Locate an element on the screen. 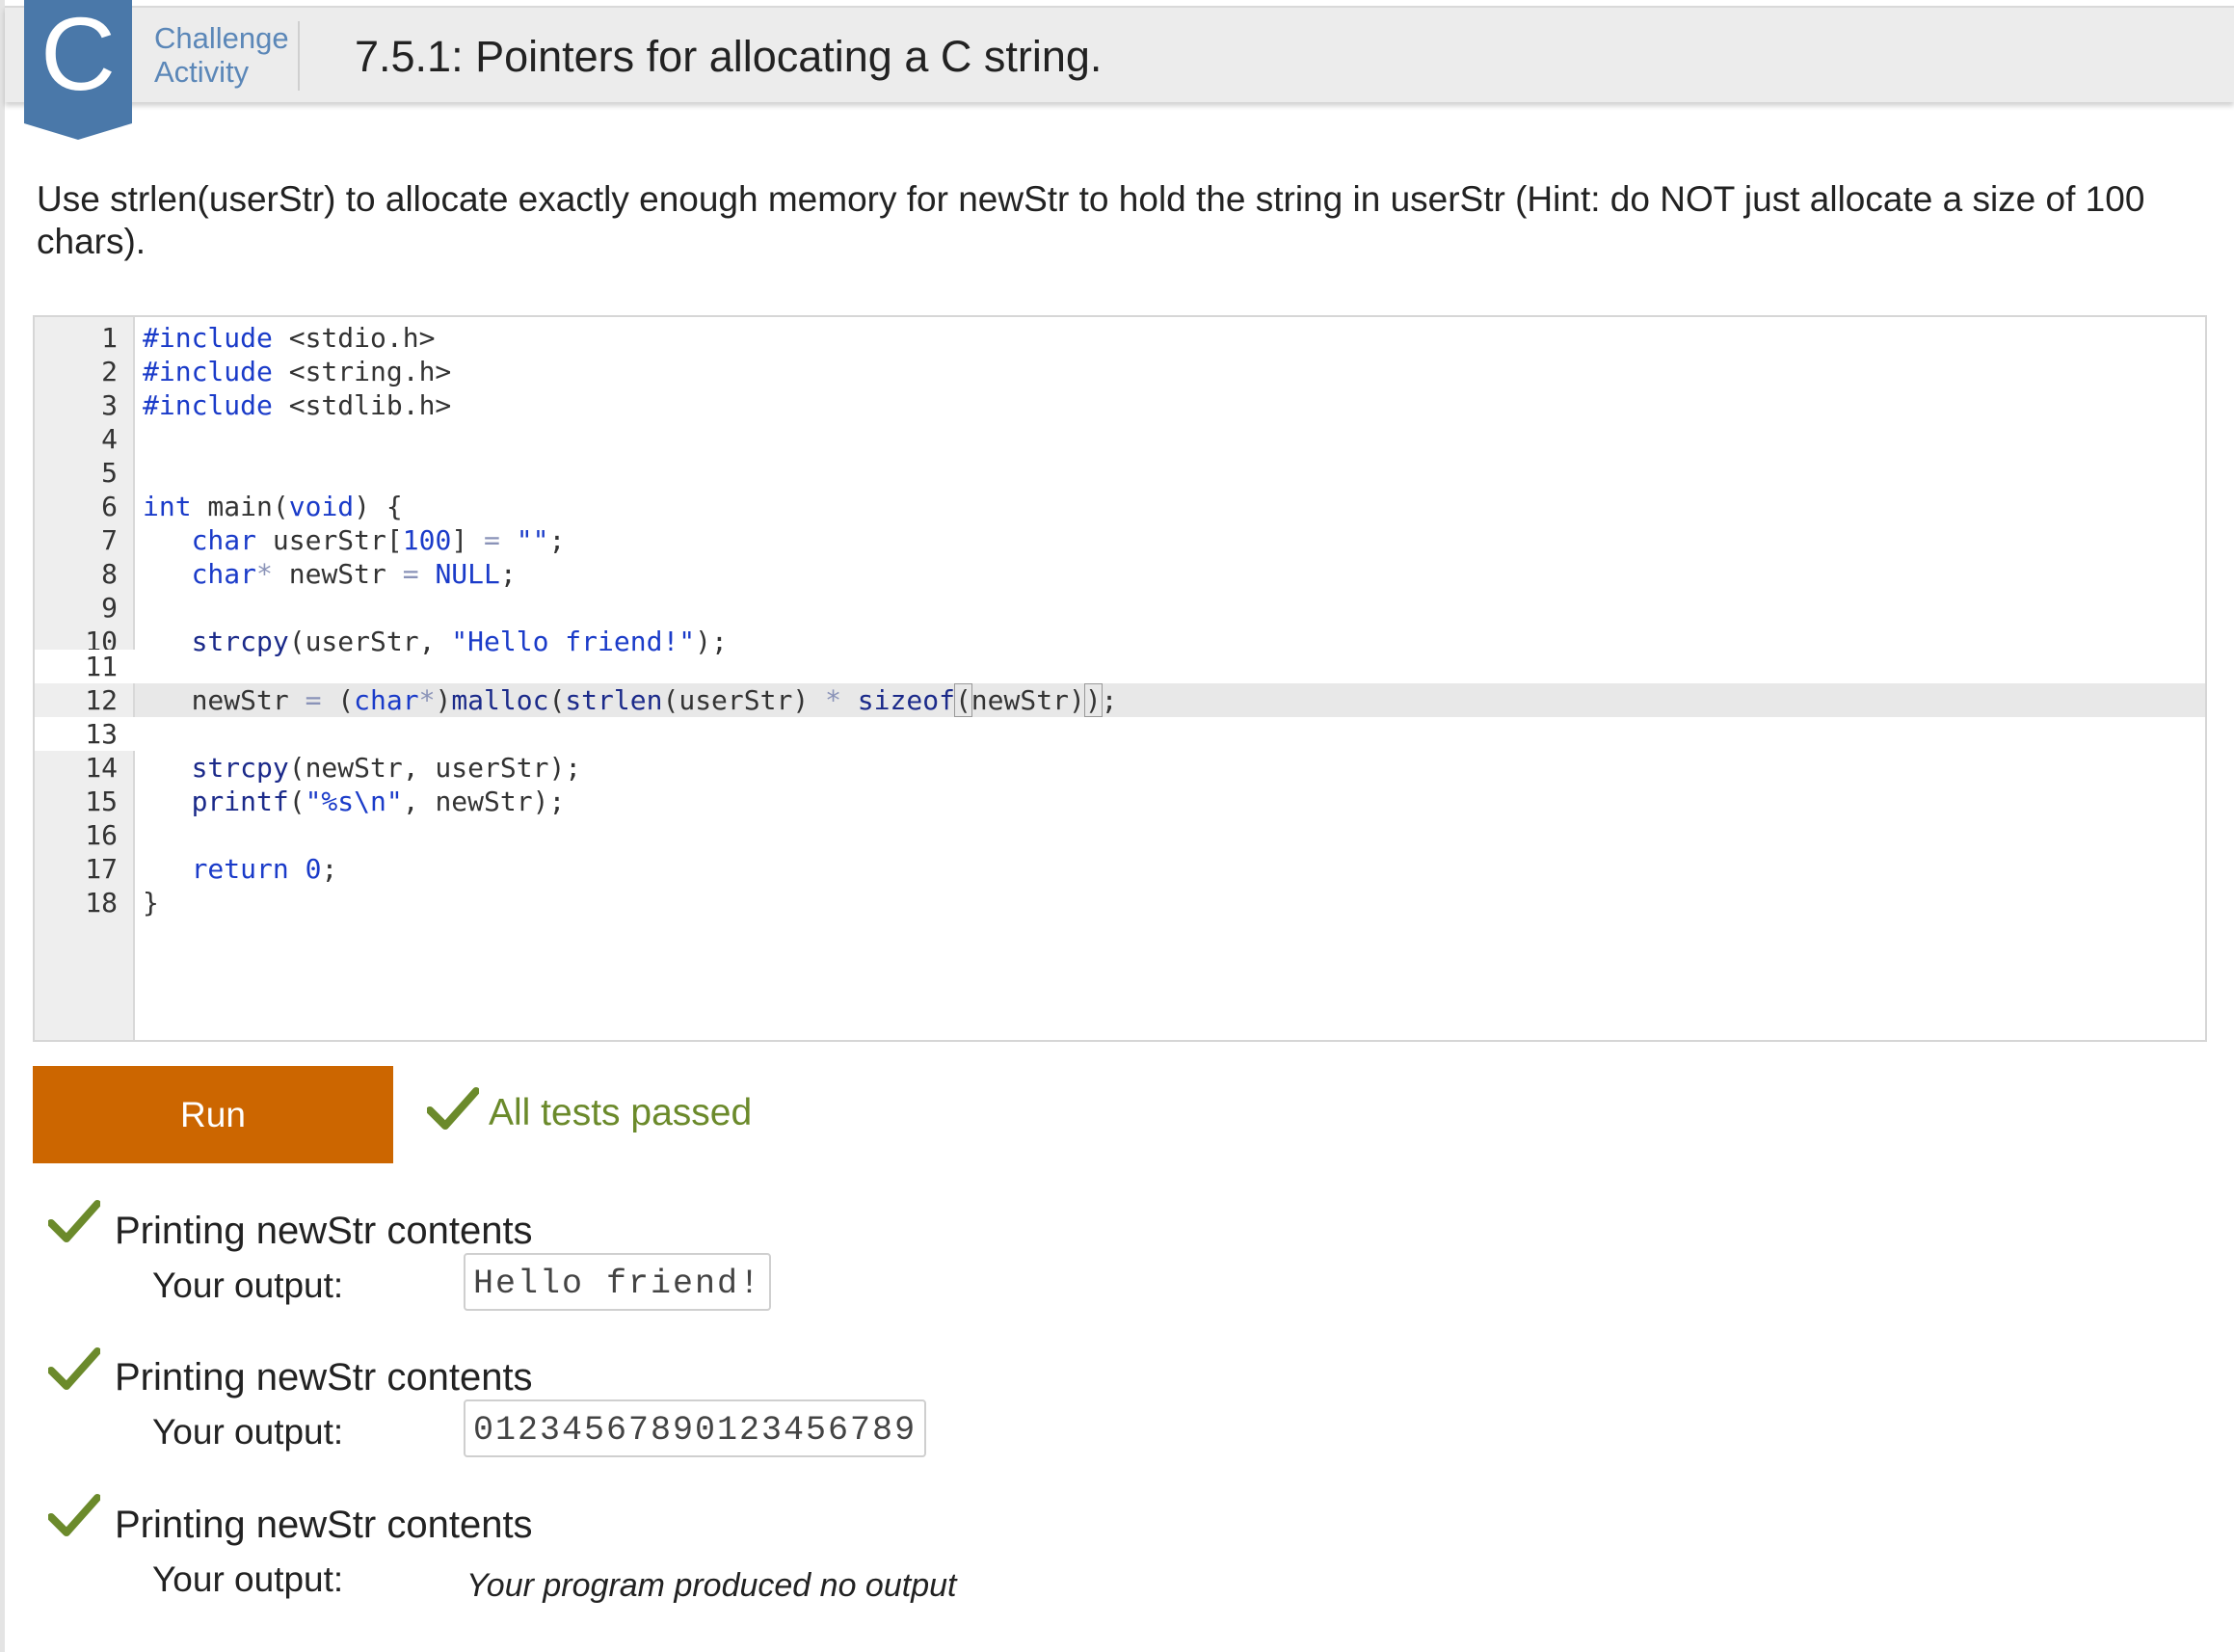 Image resolution: width=2234 pixels, height=1652 pixels. activity-type-line2: Activity is located at coordinates (202, 72).